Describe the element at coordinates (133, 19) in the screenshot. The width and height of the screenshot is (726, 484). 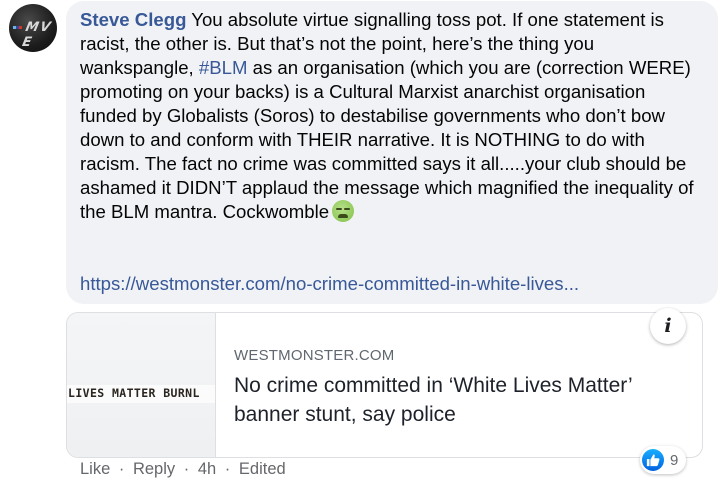
I see `author-name: Steve Clegg` at that location.